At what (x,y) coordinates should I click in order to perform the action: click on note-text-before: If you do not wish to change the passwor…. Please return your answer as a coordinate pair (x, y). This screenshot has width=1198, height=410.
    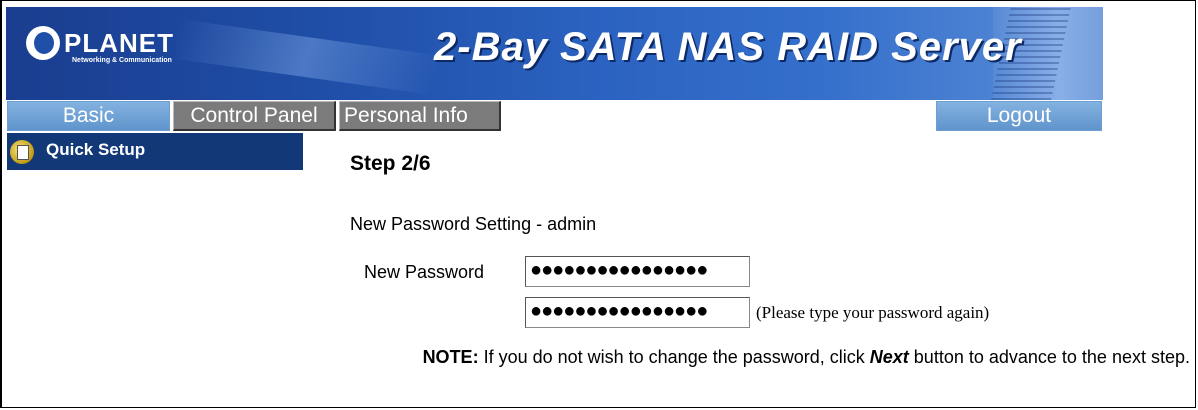
    Looking at the image, I should click on (674, 357).